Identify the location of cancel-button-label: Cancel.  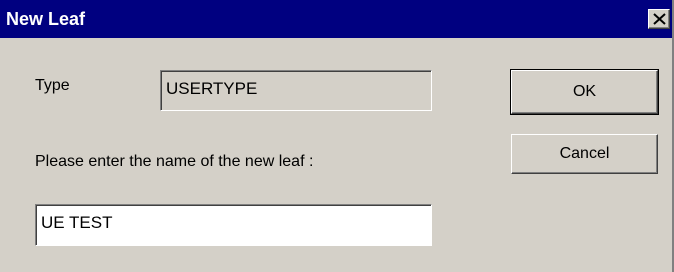
(584, 153).